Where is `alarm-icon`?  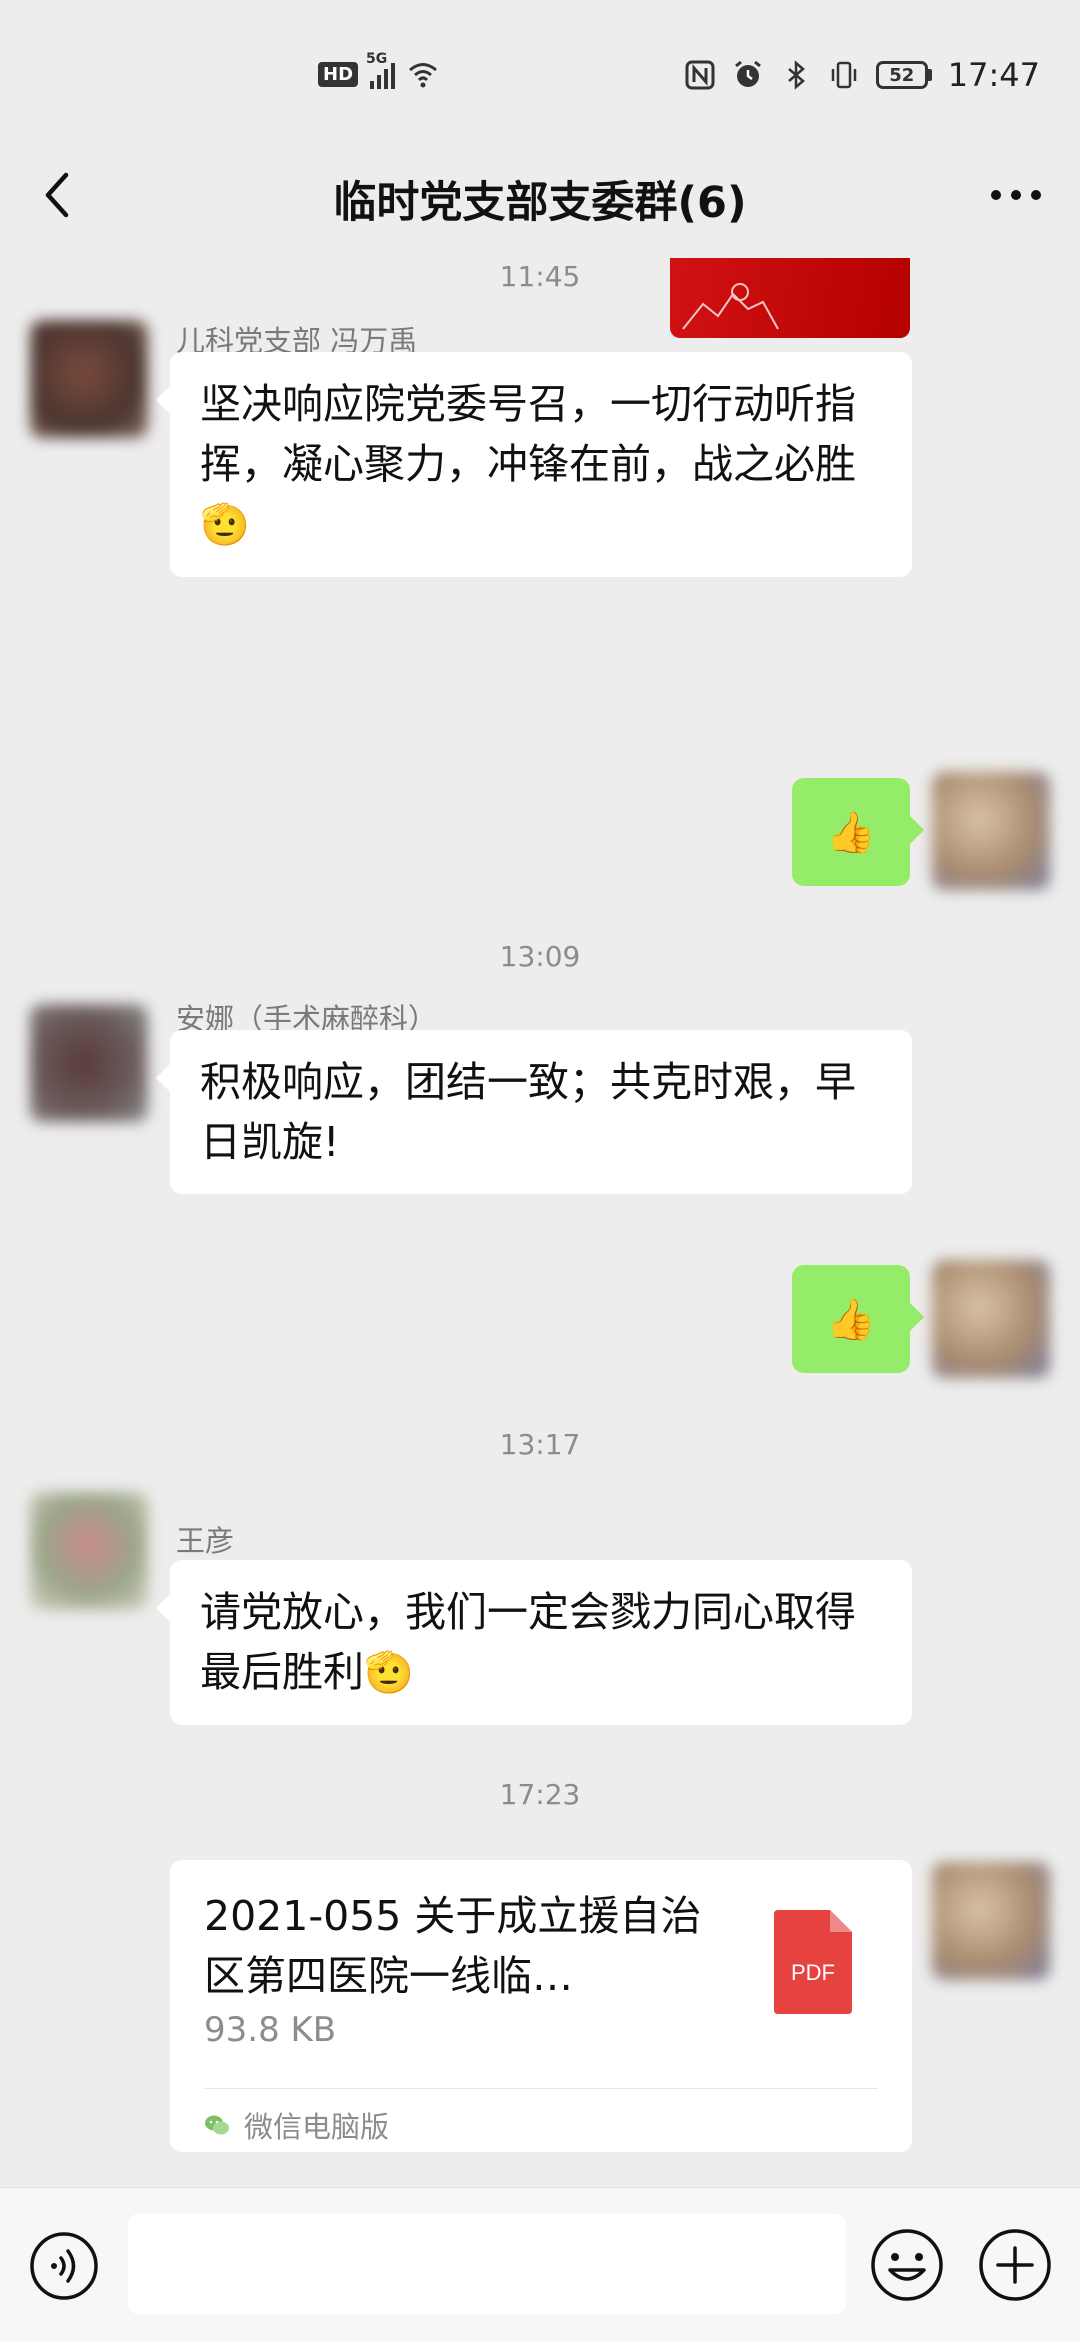 alarm-icon is located at coordinates (747, 73).